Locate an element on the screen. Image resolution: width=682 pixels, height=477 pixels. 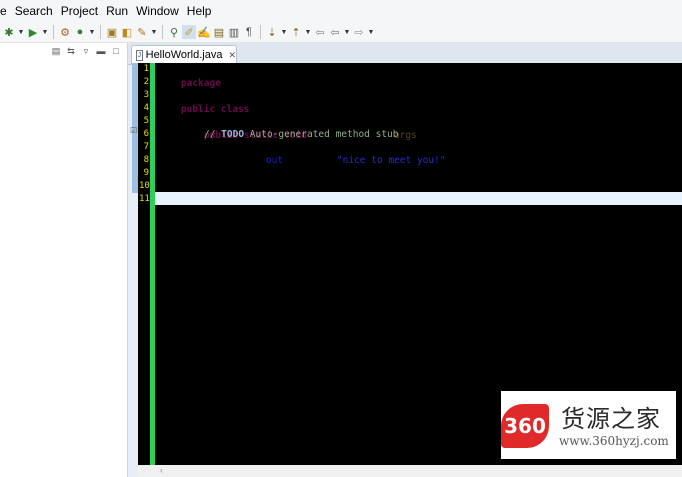
toggle-mark-icon: ✐ is located at coordinates (189, 32).